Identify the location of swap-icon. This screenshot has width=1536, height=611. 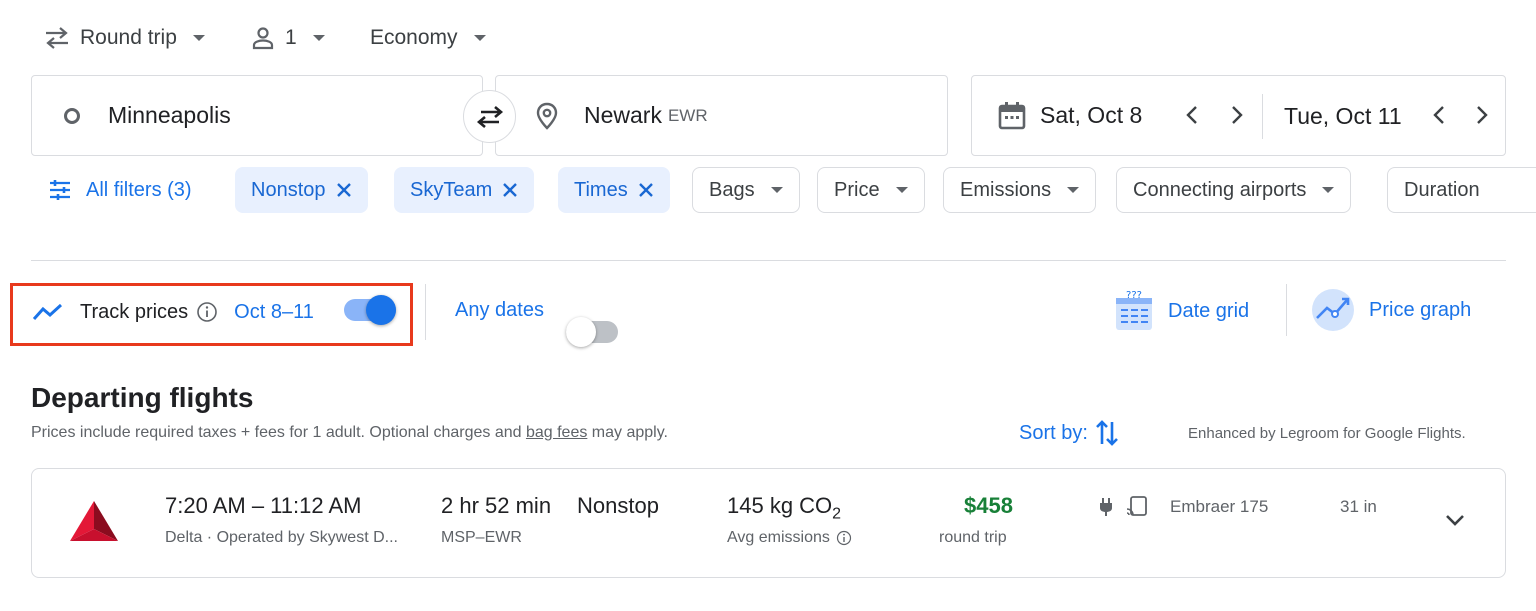
(489, 116).